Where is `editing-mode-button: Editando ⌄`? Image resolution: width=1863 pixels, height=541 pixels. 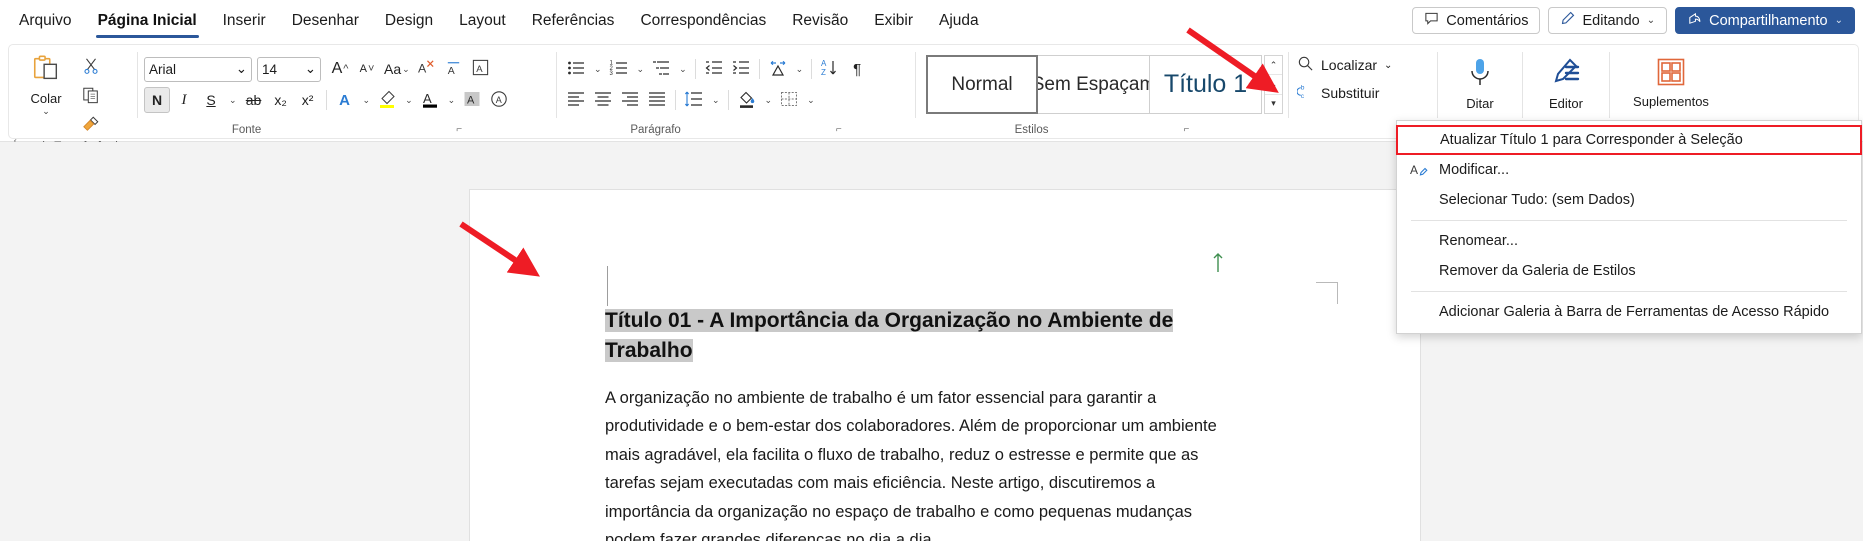
editing-mode-button: Editando ⌄ is located at coordinates (1608, 20).